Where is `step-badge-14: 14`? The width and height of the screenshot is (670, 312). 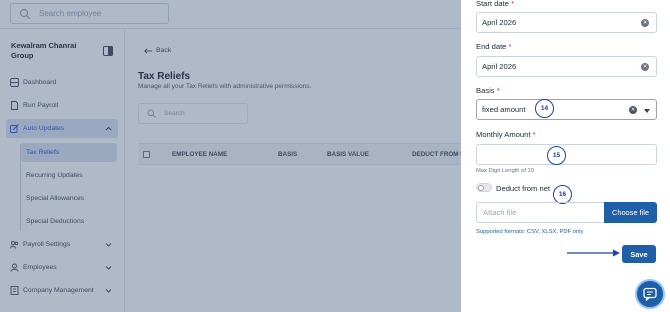 step-badge-14: 14 is located at coordinates (544, 108).